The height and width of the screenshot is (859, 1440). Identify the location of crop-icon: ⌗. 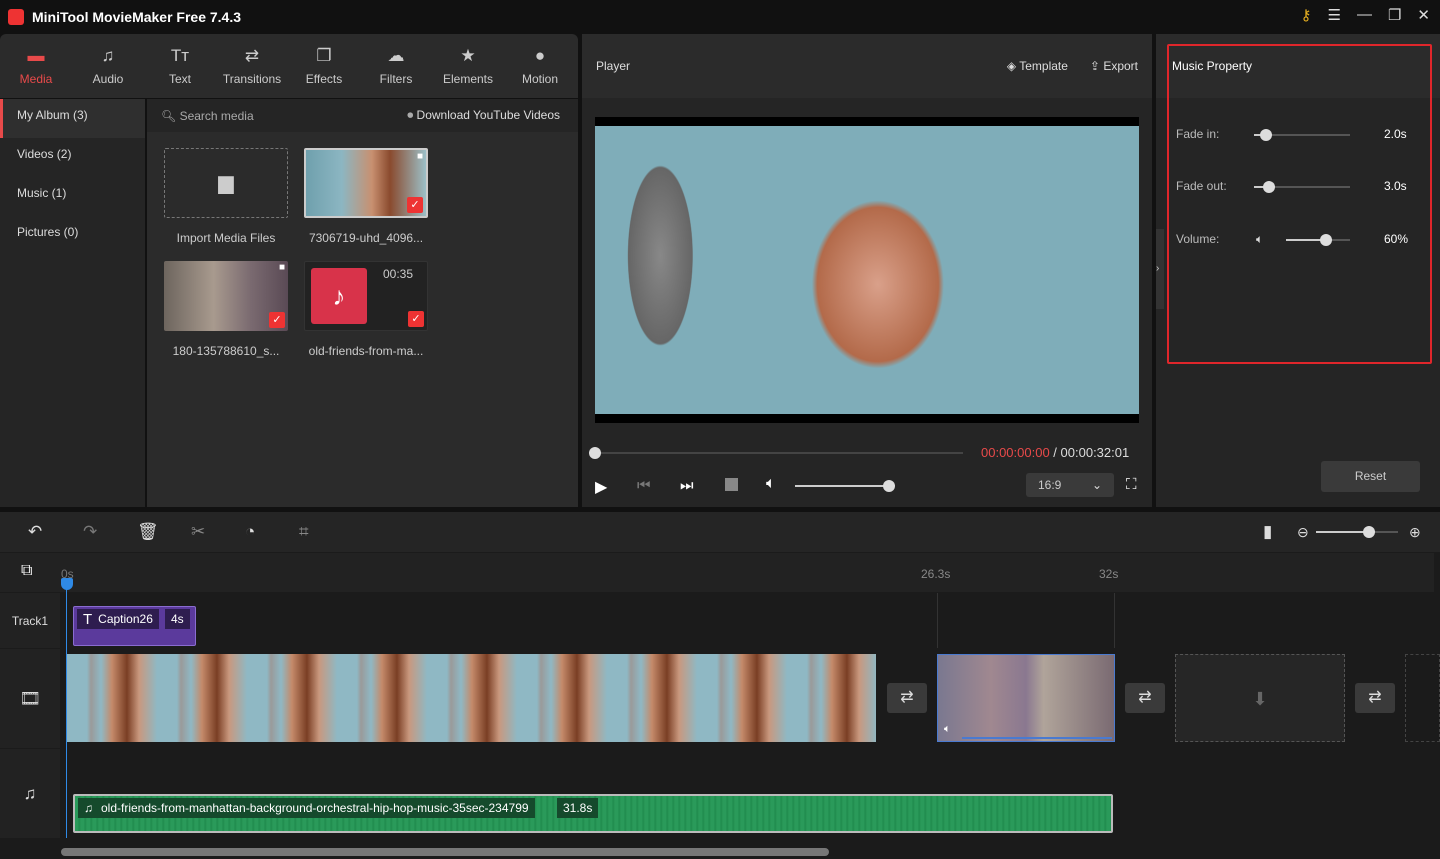
(304, 532).